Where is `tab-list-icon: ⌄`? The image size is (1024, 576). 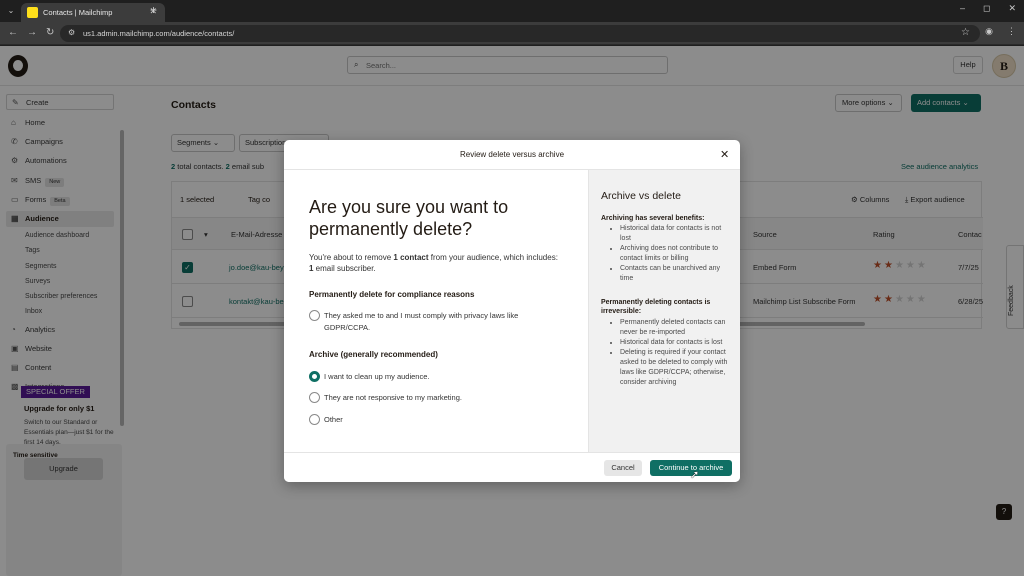
tab-list-icon: ⌄ is located at coordinates (11, 11).